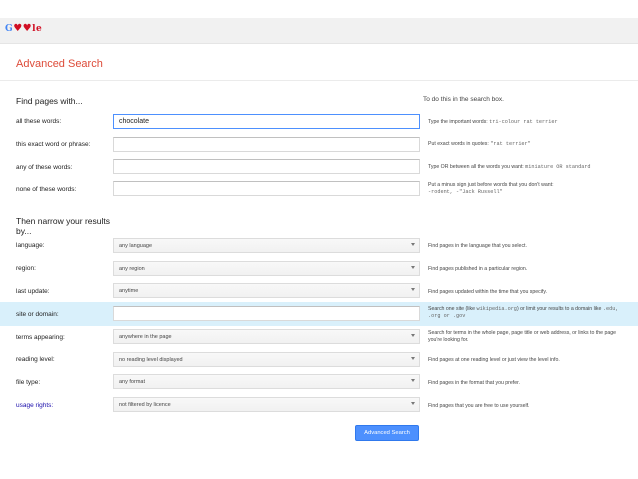 The height and width of the screenshot is (479, 638). I want to click on advanced-search-button: Advanced Search, so click(387, 433).